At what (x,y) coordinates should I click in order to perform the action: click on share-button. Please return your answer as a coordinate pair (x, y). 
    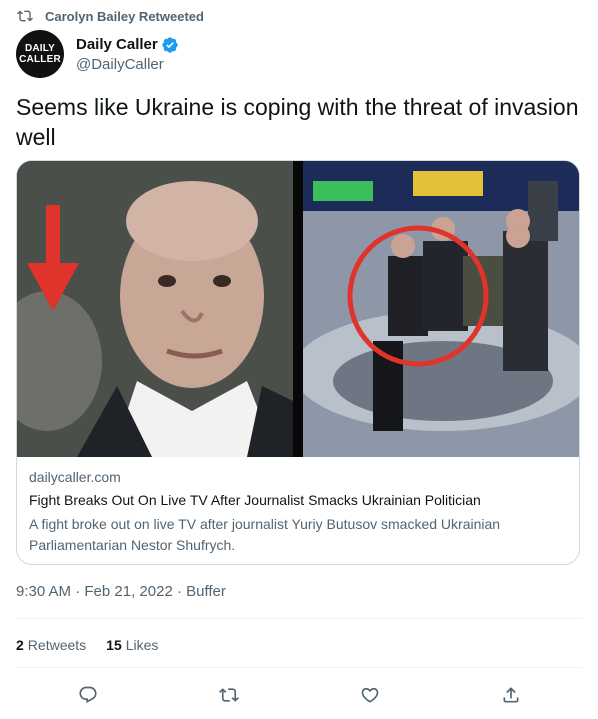
    Looking at the image, I should click on (511, 695).